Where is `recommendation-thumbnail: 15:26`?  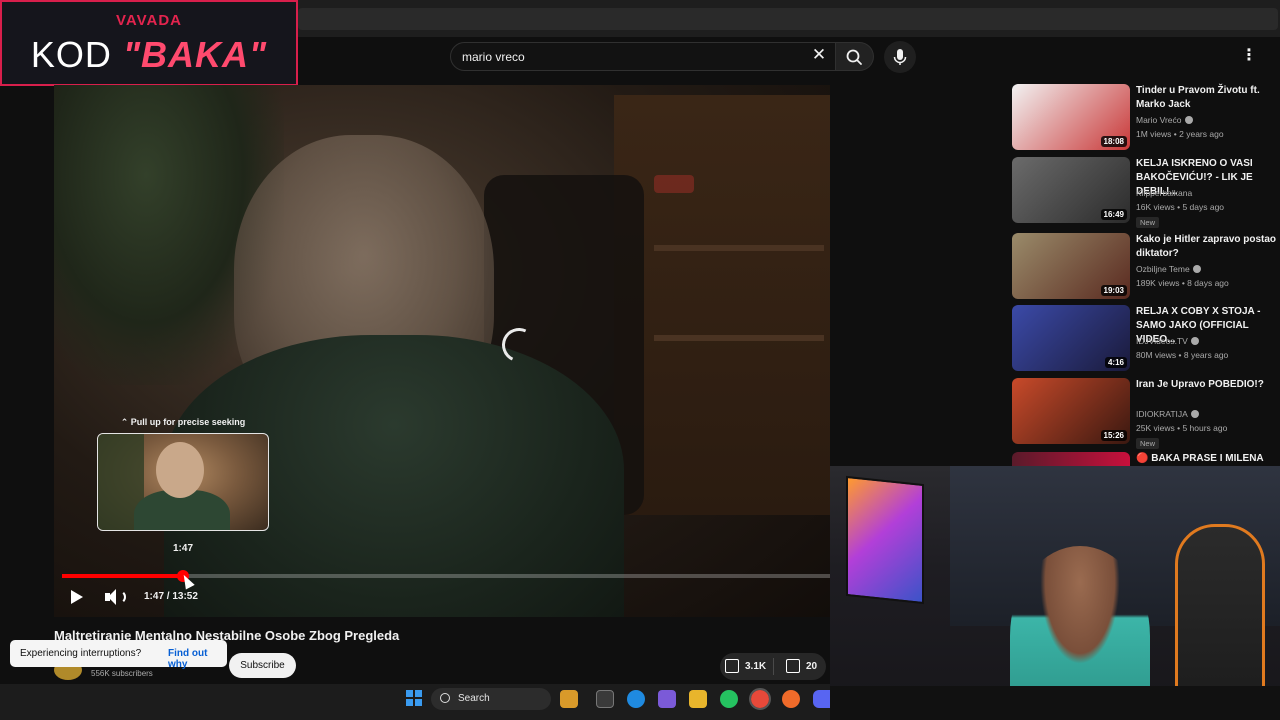
recommendation-thumbnail: 15:26 is located at coordinates (1071, 411).